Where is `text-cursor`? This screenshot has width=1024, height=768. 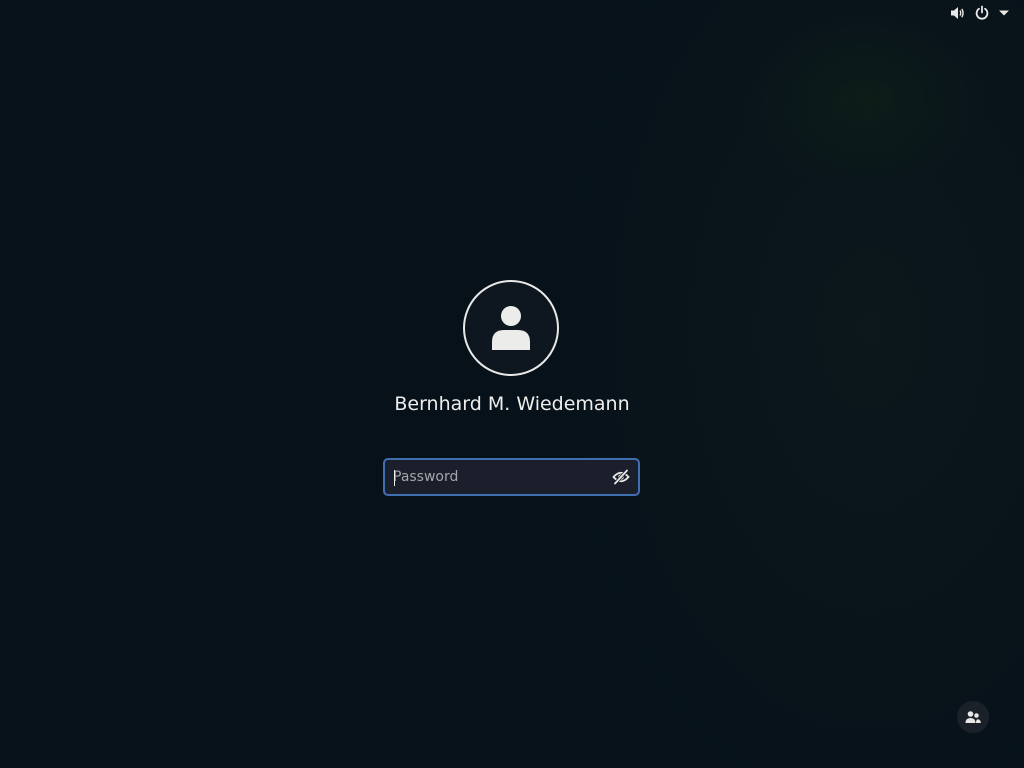 text-cursor is located at coordinates (394, 478).